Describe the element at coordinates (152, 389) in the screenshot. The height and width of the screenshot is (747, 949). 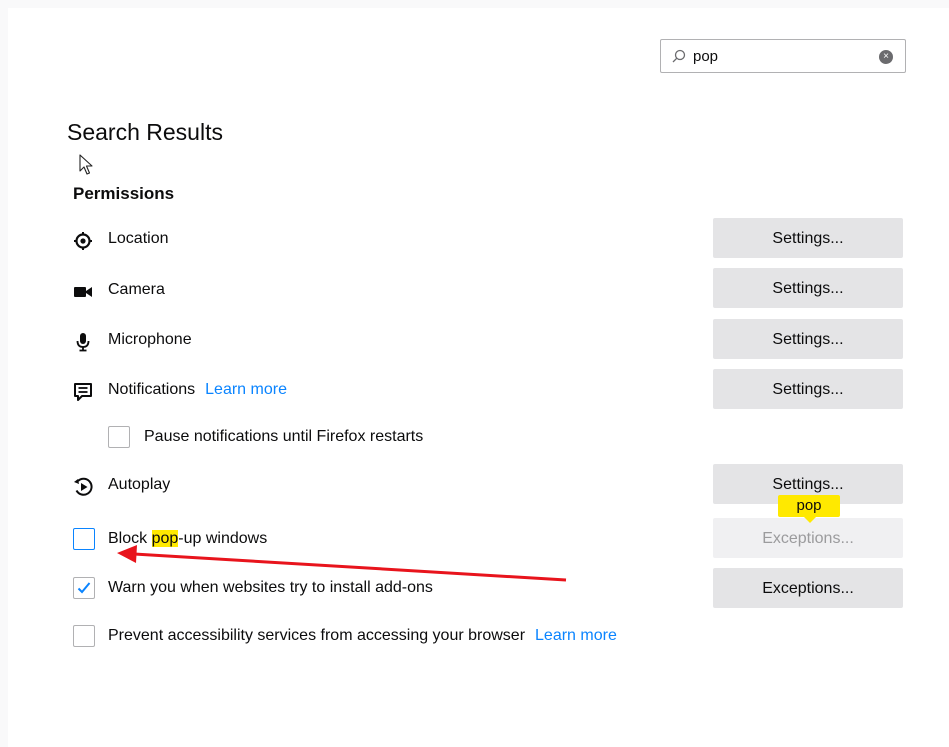
I see `notifications-label: Notifications` at that location.